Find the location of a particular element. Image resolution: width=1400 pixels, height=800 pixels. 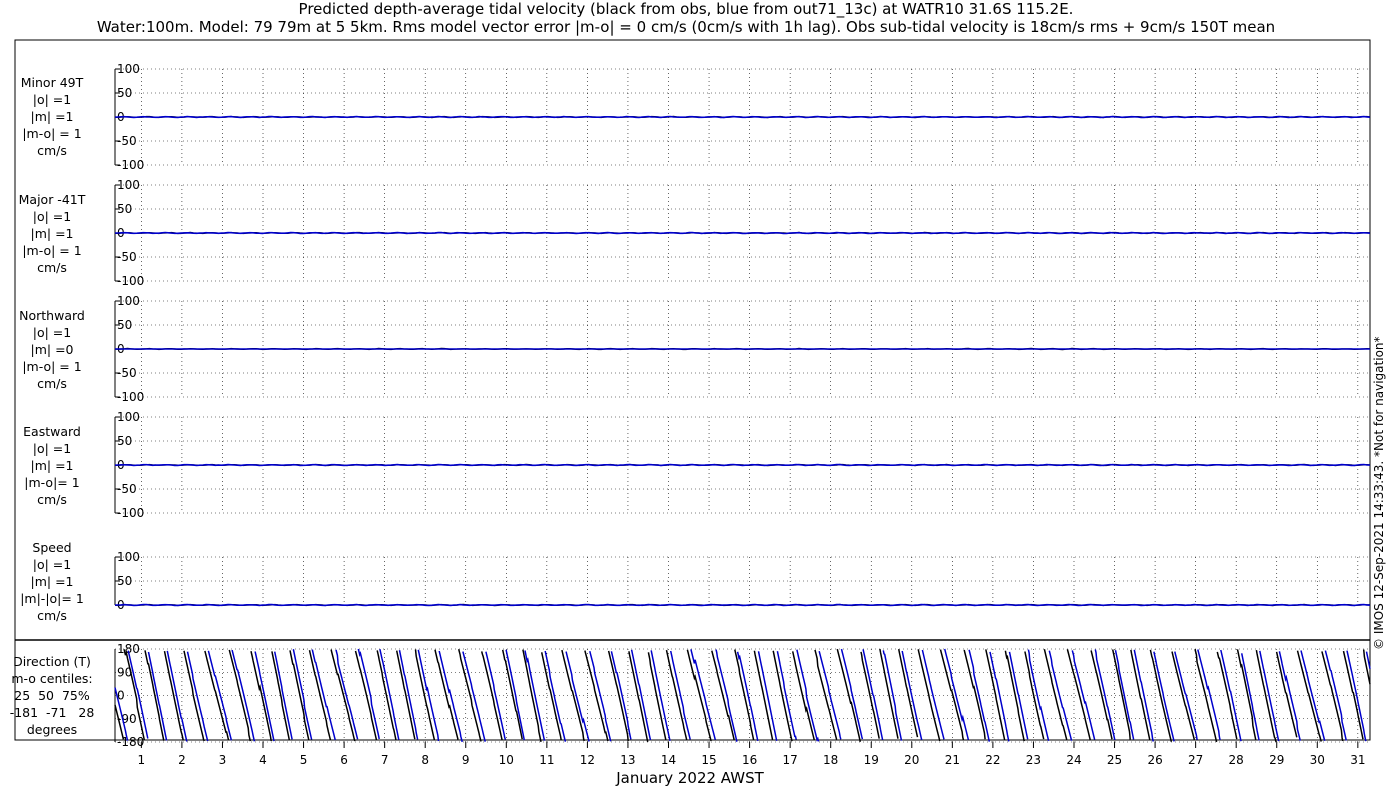

panel-1-ytick-label: -100 is located at coordinates (130, 281).